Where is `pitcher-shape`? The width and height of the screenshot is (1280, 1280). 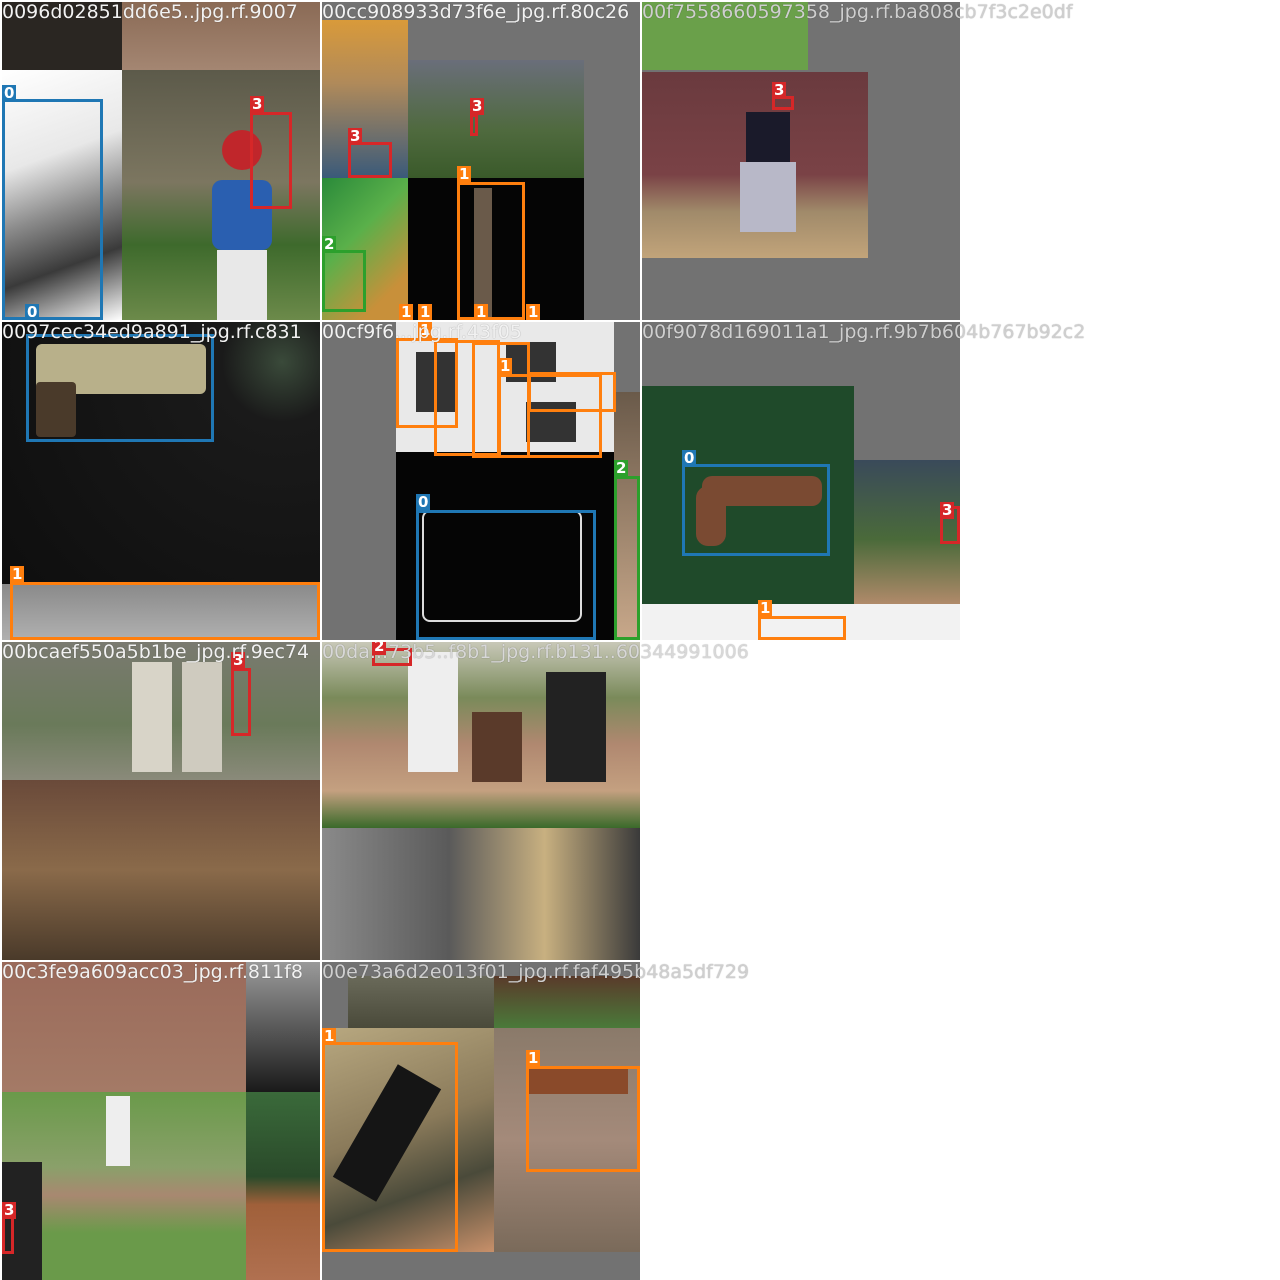 pitcher-shape is located at coordinates (118, 1131).